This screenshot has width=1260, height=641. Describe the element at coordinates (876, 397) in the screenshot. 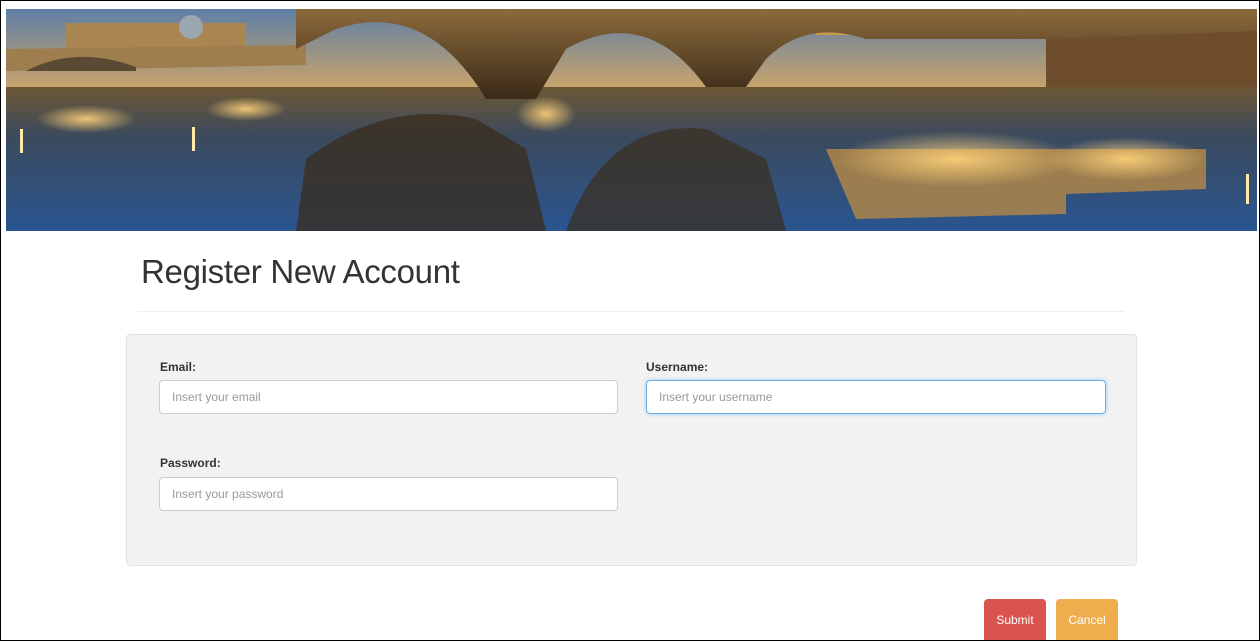

I see `username-input` at that location.